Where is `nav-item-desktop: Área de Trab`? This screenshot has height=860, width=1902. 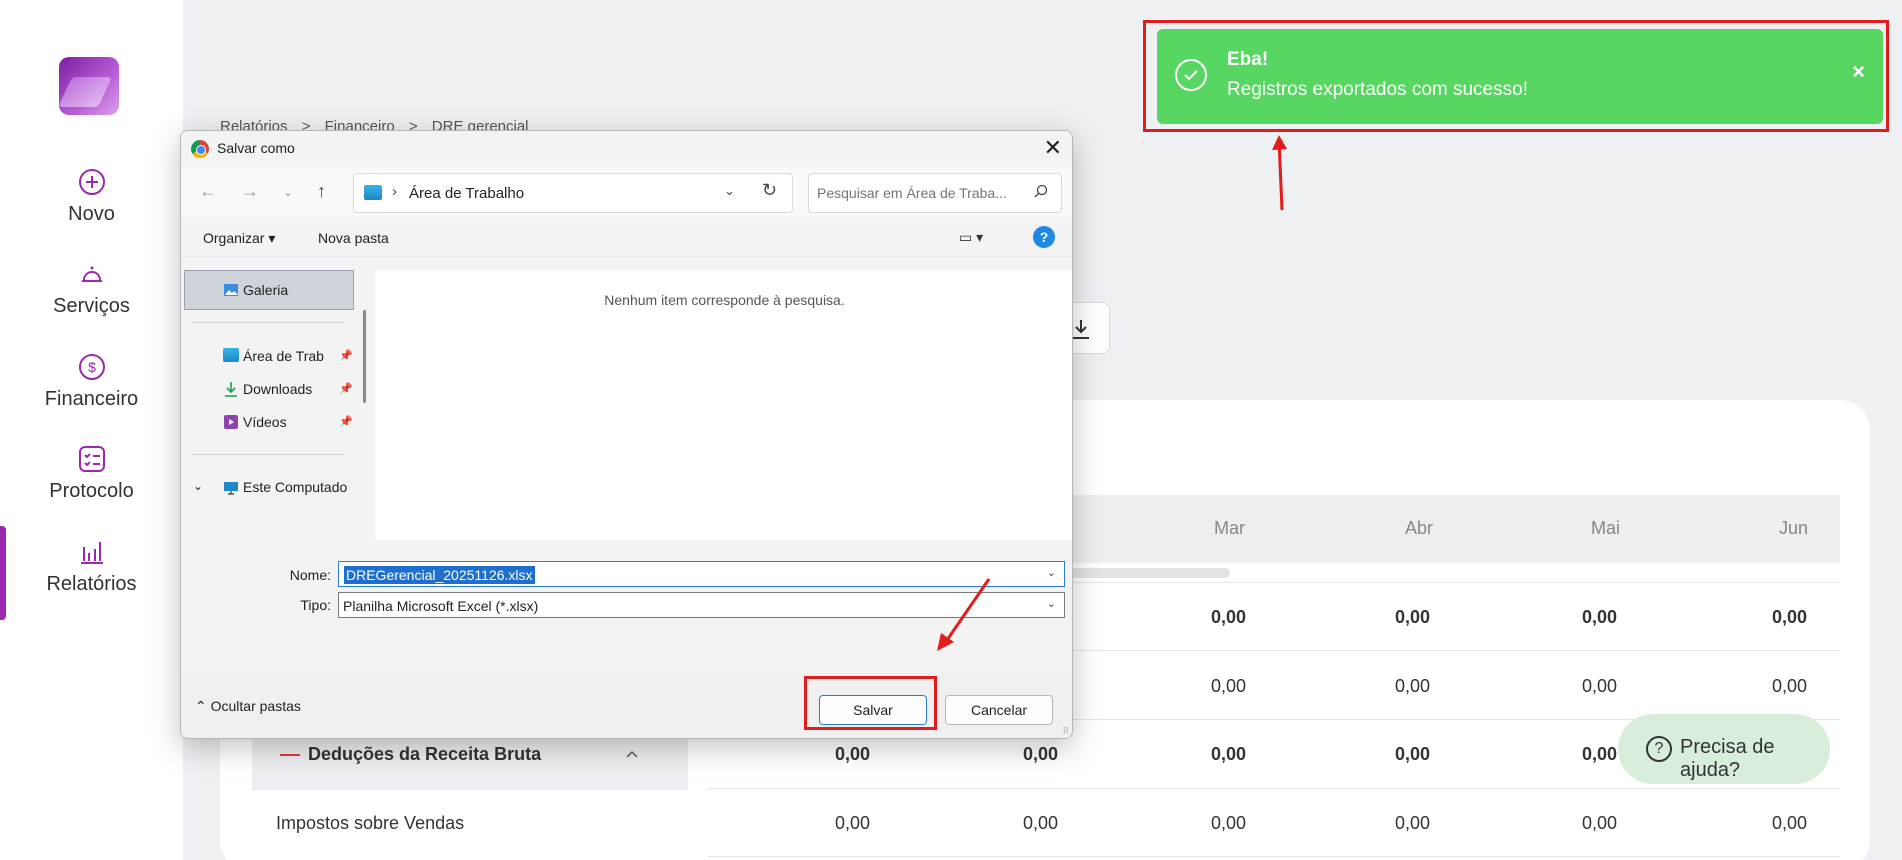
nav-item-desktop: Área de Trab is located at coordinates (283, 356).